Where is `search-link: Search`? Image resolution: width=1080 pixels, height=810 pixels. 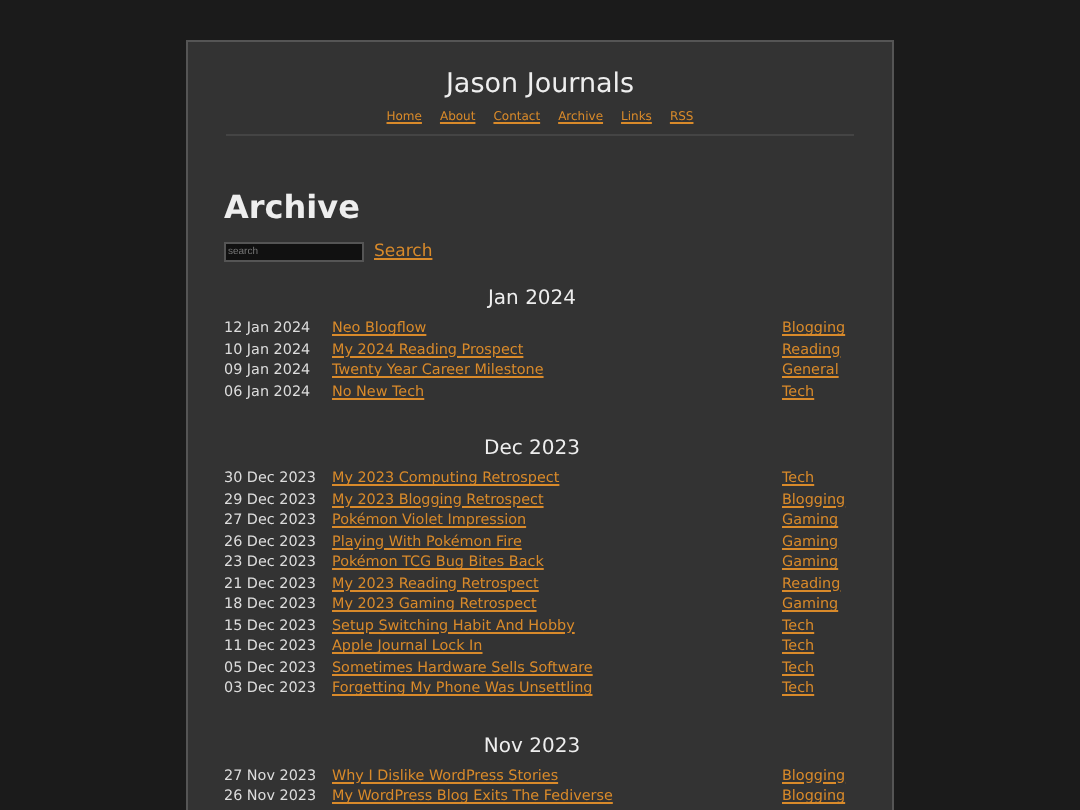
search-link: Search is located at coordinates (403, 252).